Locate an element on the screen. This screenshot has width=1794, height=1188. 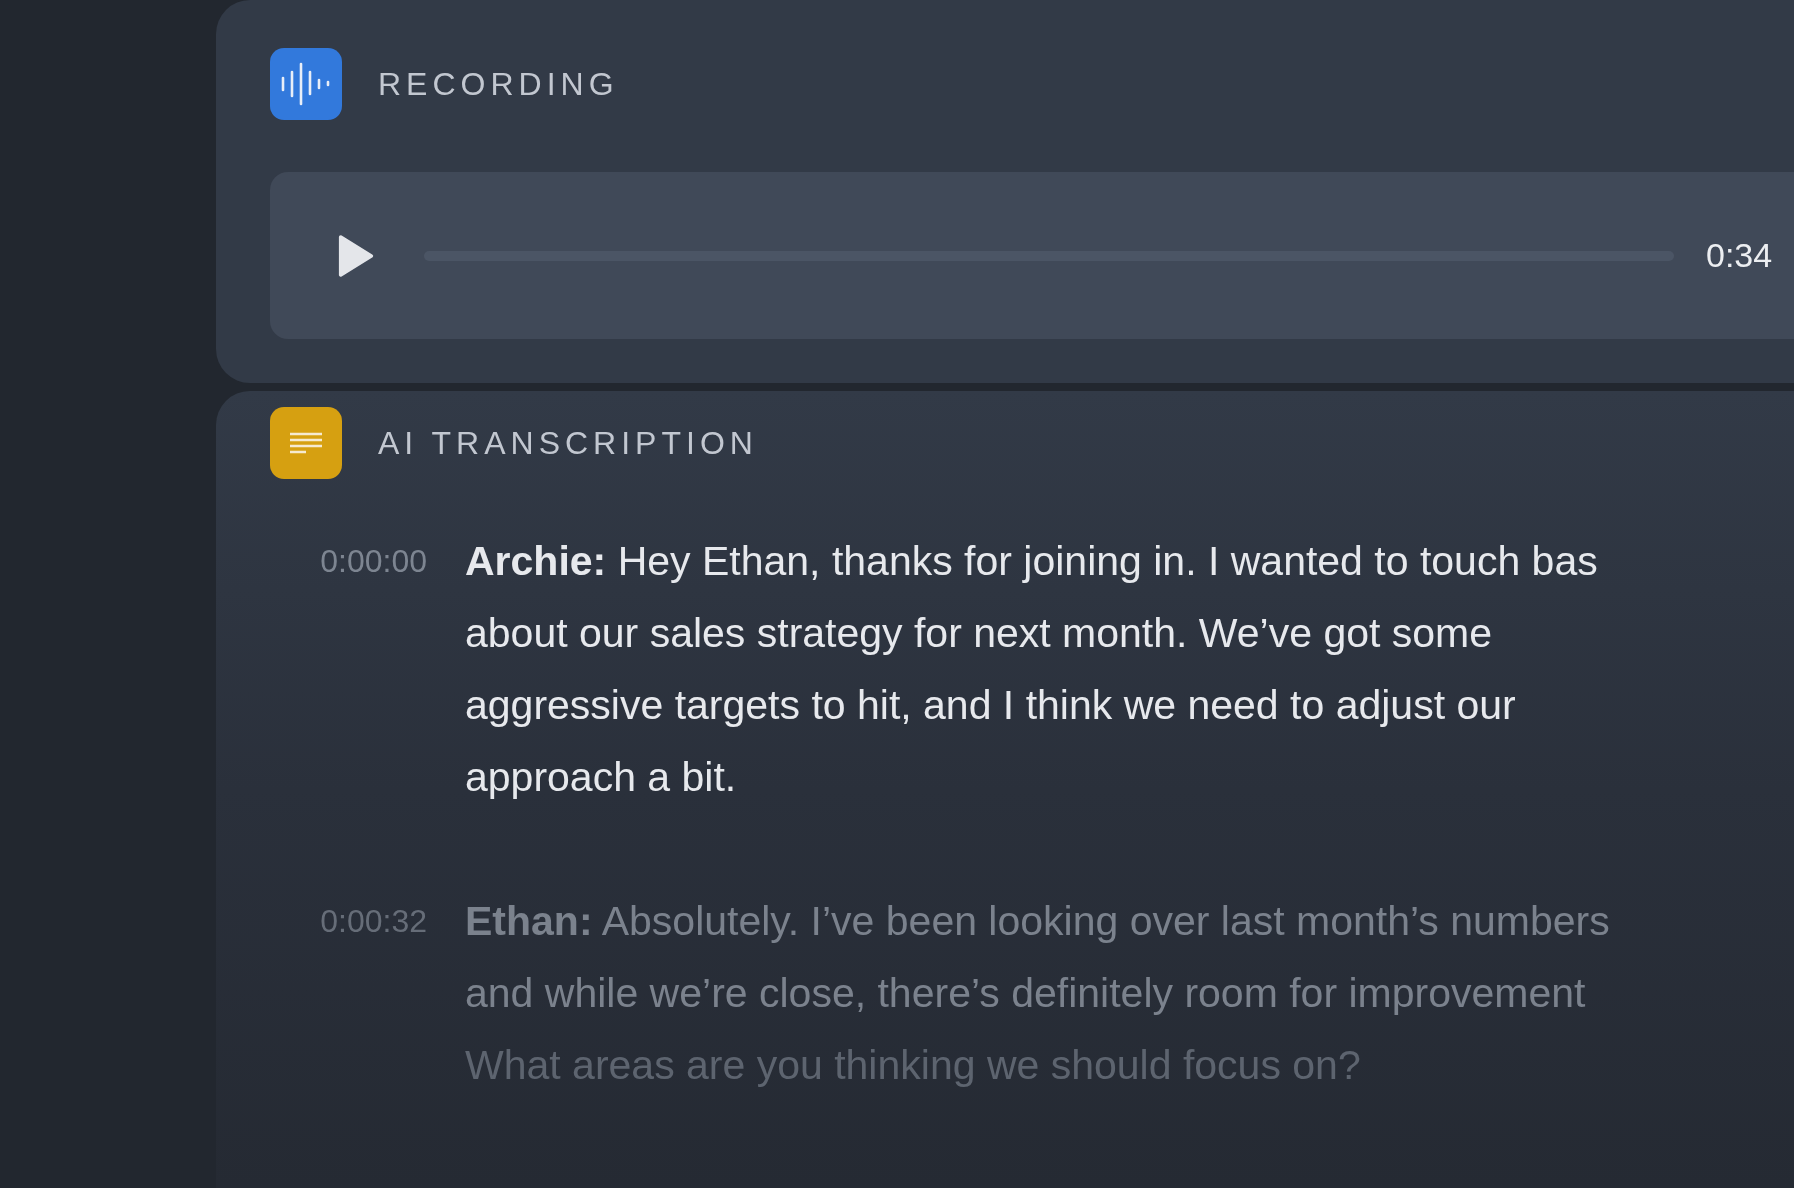
section-title: AI TRANSCRIPTION is located at coordinates (568, 443).